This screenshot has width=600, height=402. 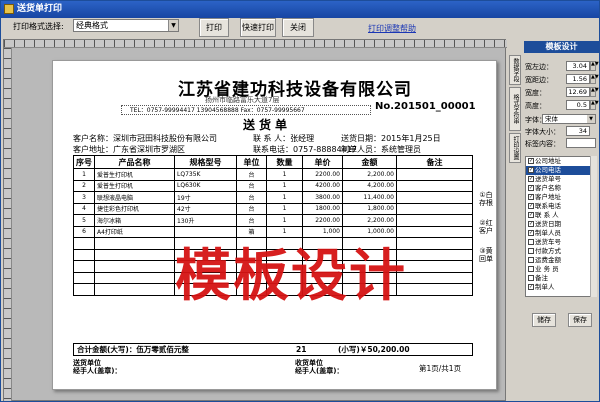 I want to click on total-amount-figures: (小写)￥50,200.00, so click(x=374, y=349).